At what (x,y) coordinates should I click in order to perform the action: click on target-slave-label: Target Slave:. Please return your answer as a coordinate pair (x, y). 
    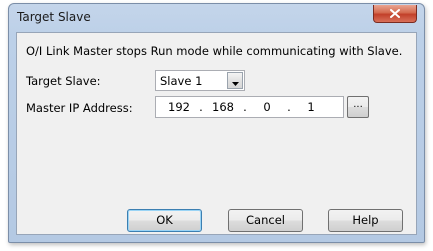
    Looking at the image, I should click on (63, 81).